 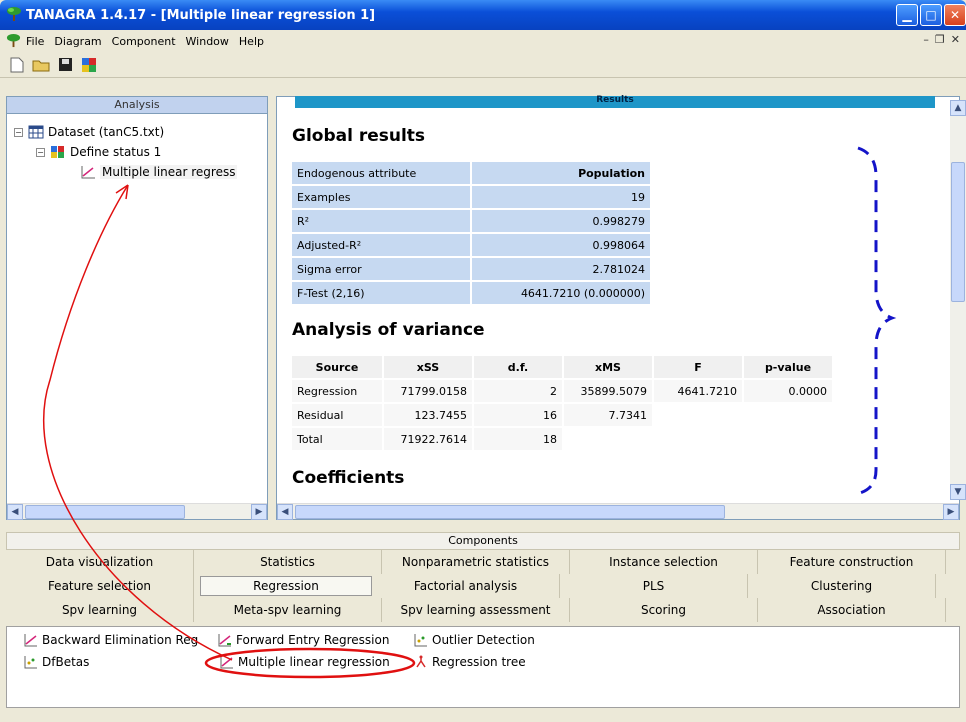 I want to click on component-regression-tree: Regression tree, so click(x=470, y=662).